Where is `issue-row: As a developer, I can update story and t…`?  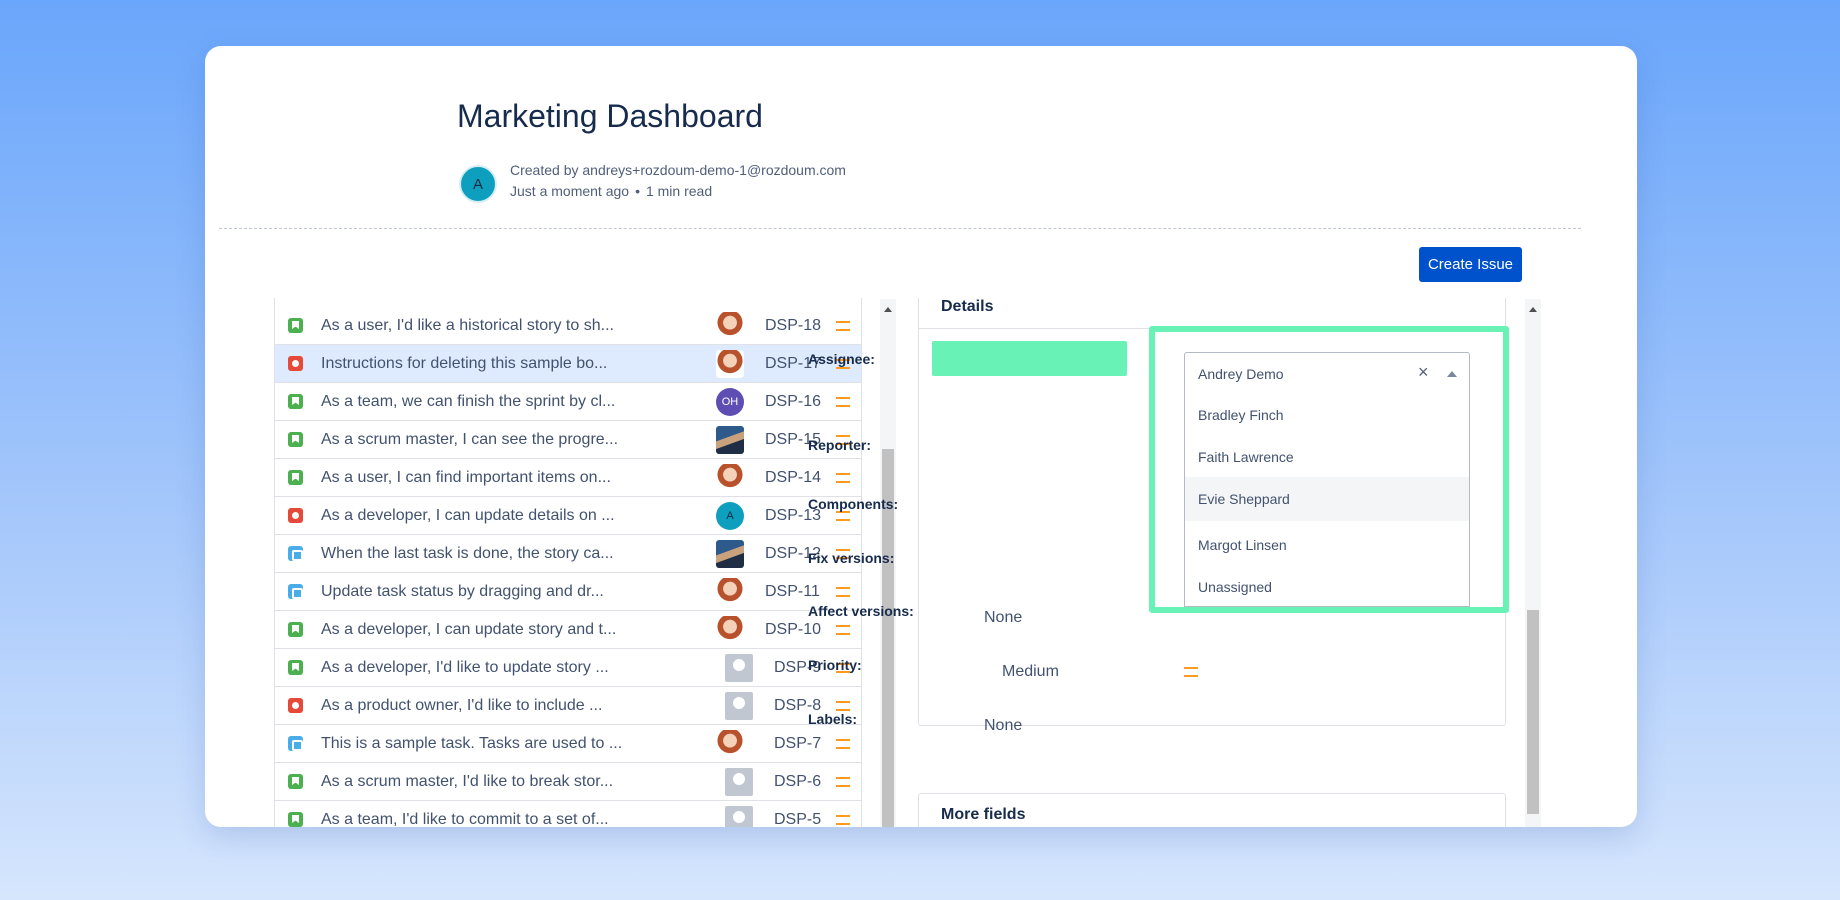
issue-row: As a developer, I can update story and t… is located at coordinates (568, 630).